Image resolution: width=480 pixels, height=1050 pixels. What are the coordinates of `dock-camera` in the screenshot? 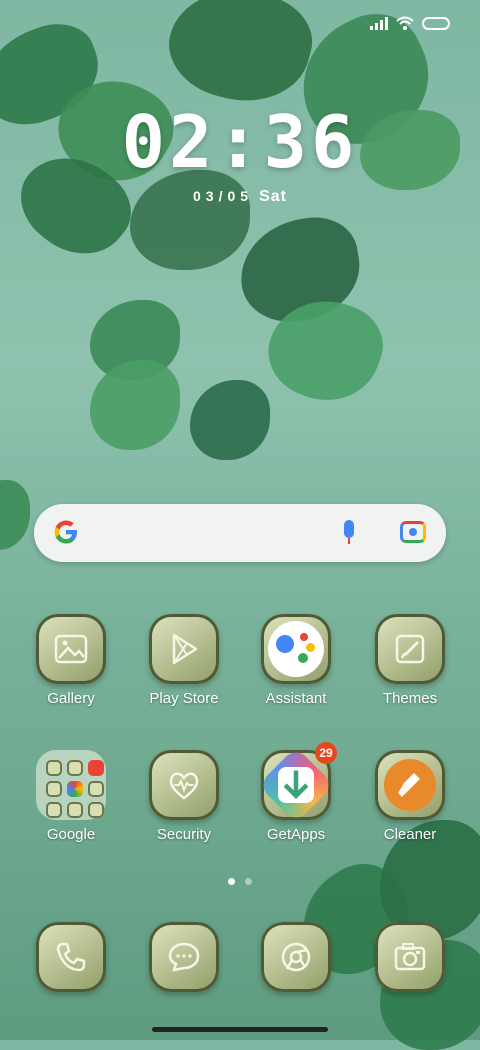 It's located at (410, 957).